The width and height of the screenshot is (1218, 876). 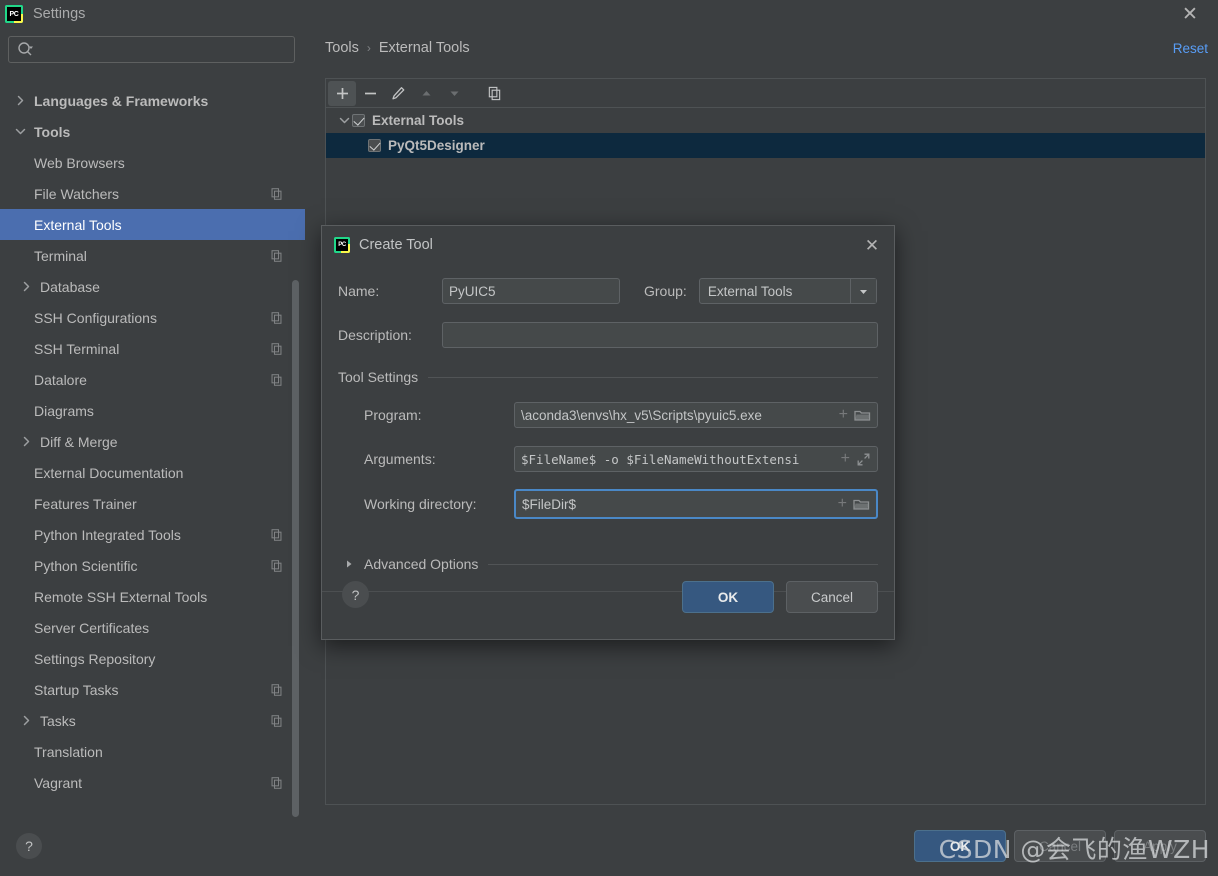 I want to click on sidebar-item-external-tools: External Tools, so click(x=152, y=224).